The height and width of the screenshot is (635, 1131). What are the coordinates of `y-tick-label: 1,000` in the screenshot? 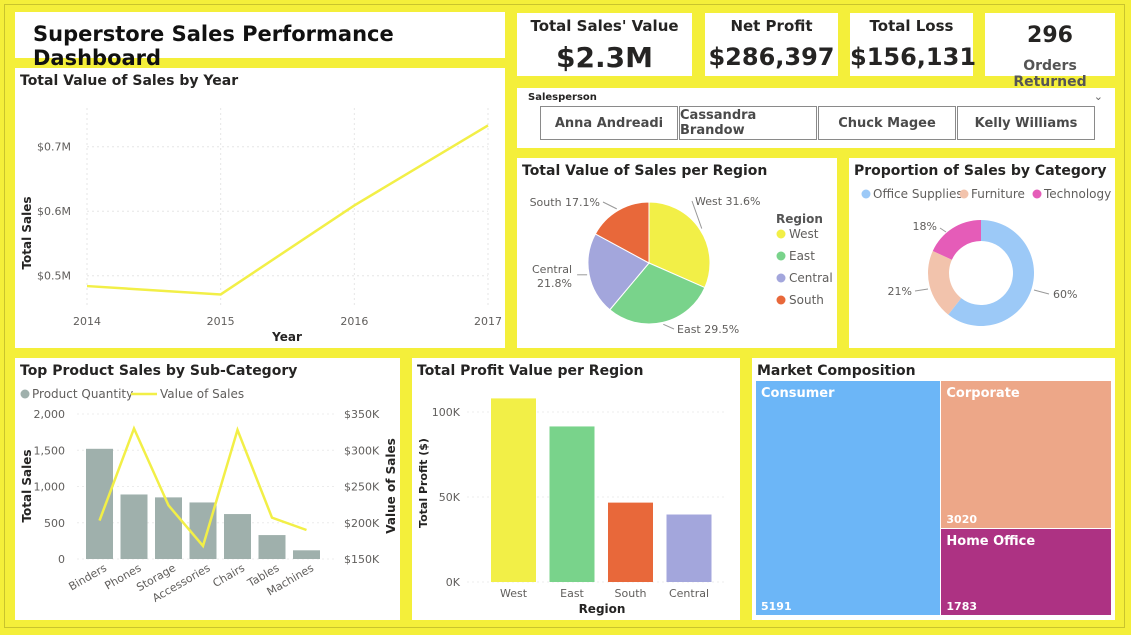 It's located at (50, 487).